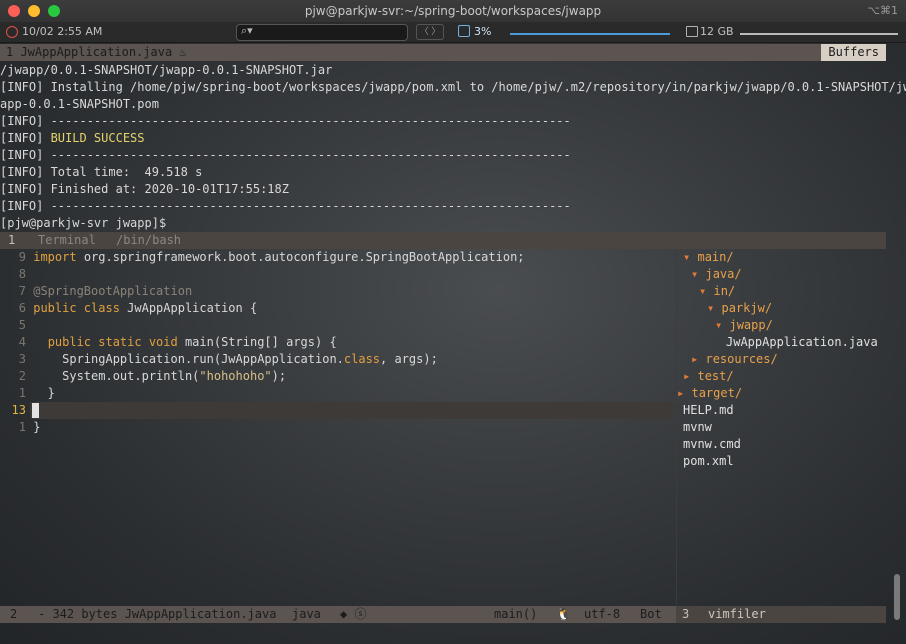  Describe the element at coordinates (483, 31) in the screenshot. I see `cpu-usage: 3%` at that location.